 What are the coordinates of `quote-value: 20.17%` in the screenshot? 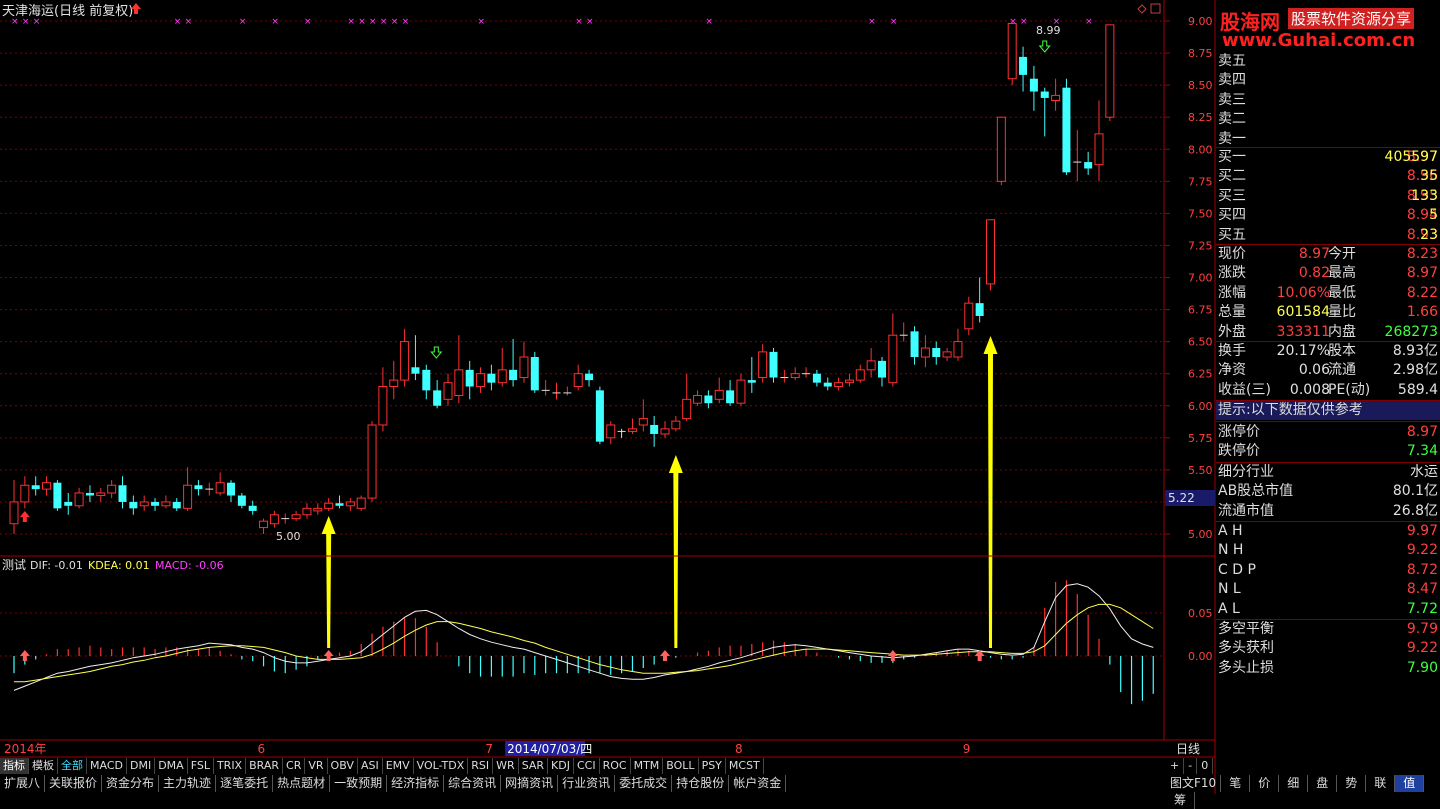 It's located at (1303, 351).